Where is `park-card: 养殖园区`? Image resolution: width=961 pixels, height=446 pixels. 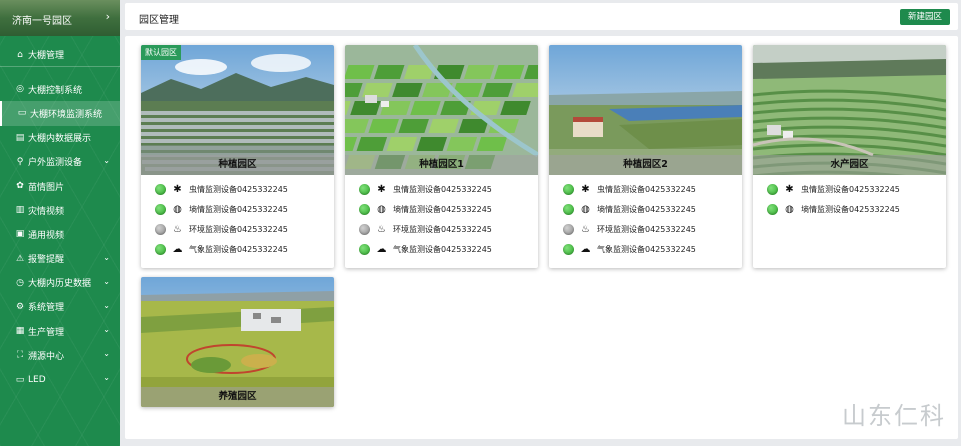 park-card: 养殖园区 is located at coordinates (237, 342).